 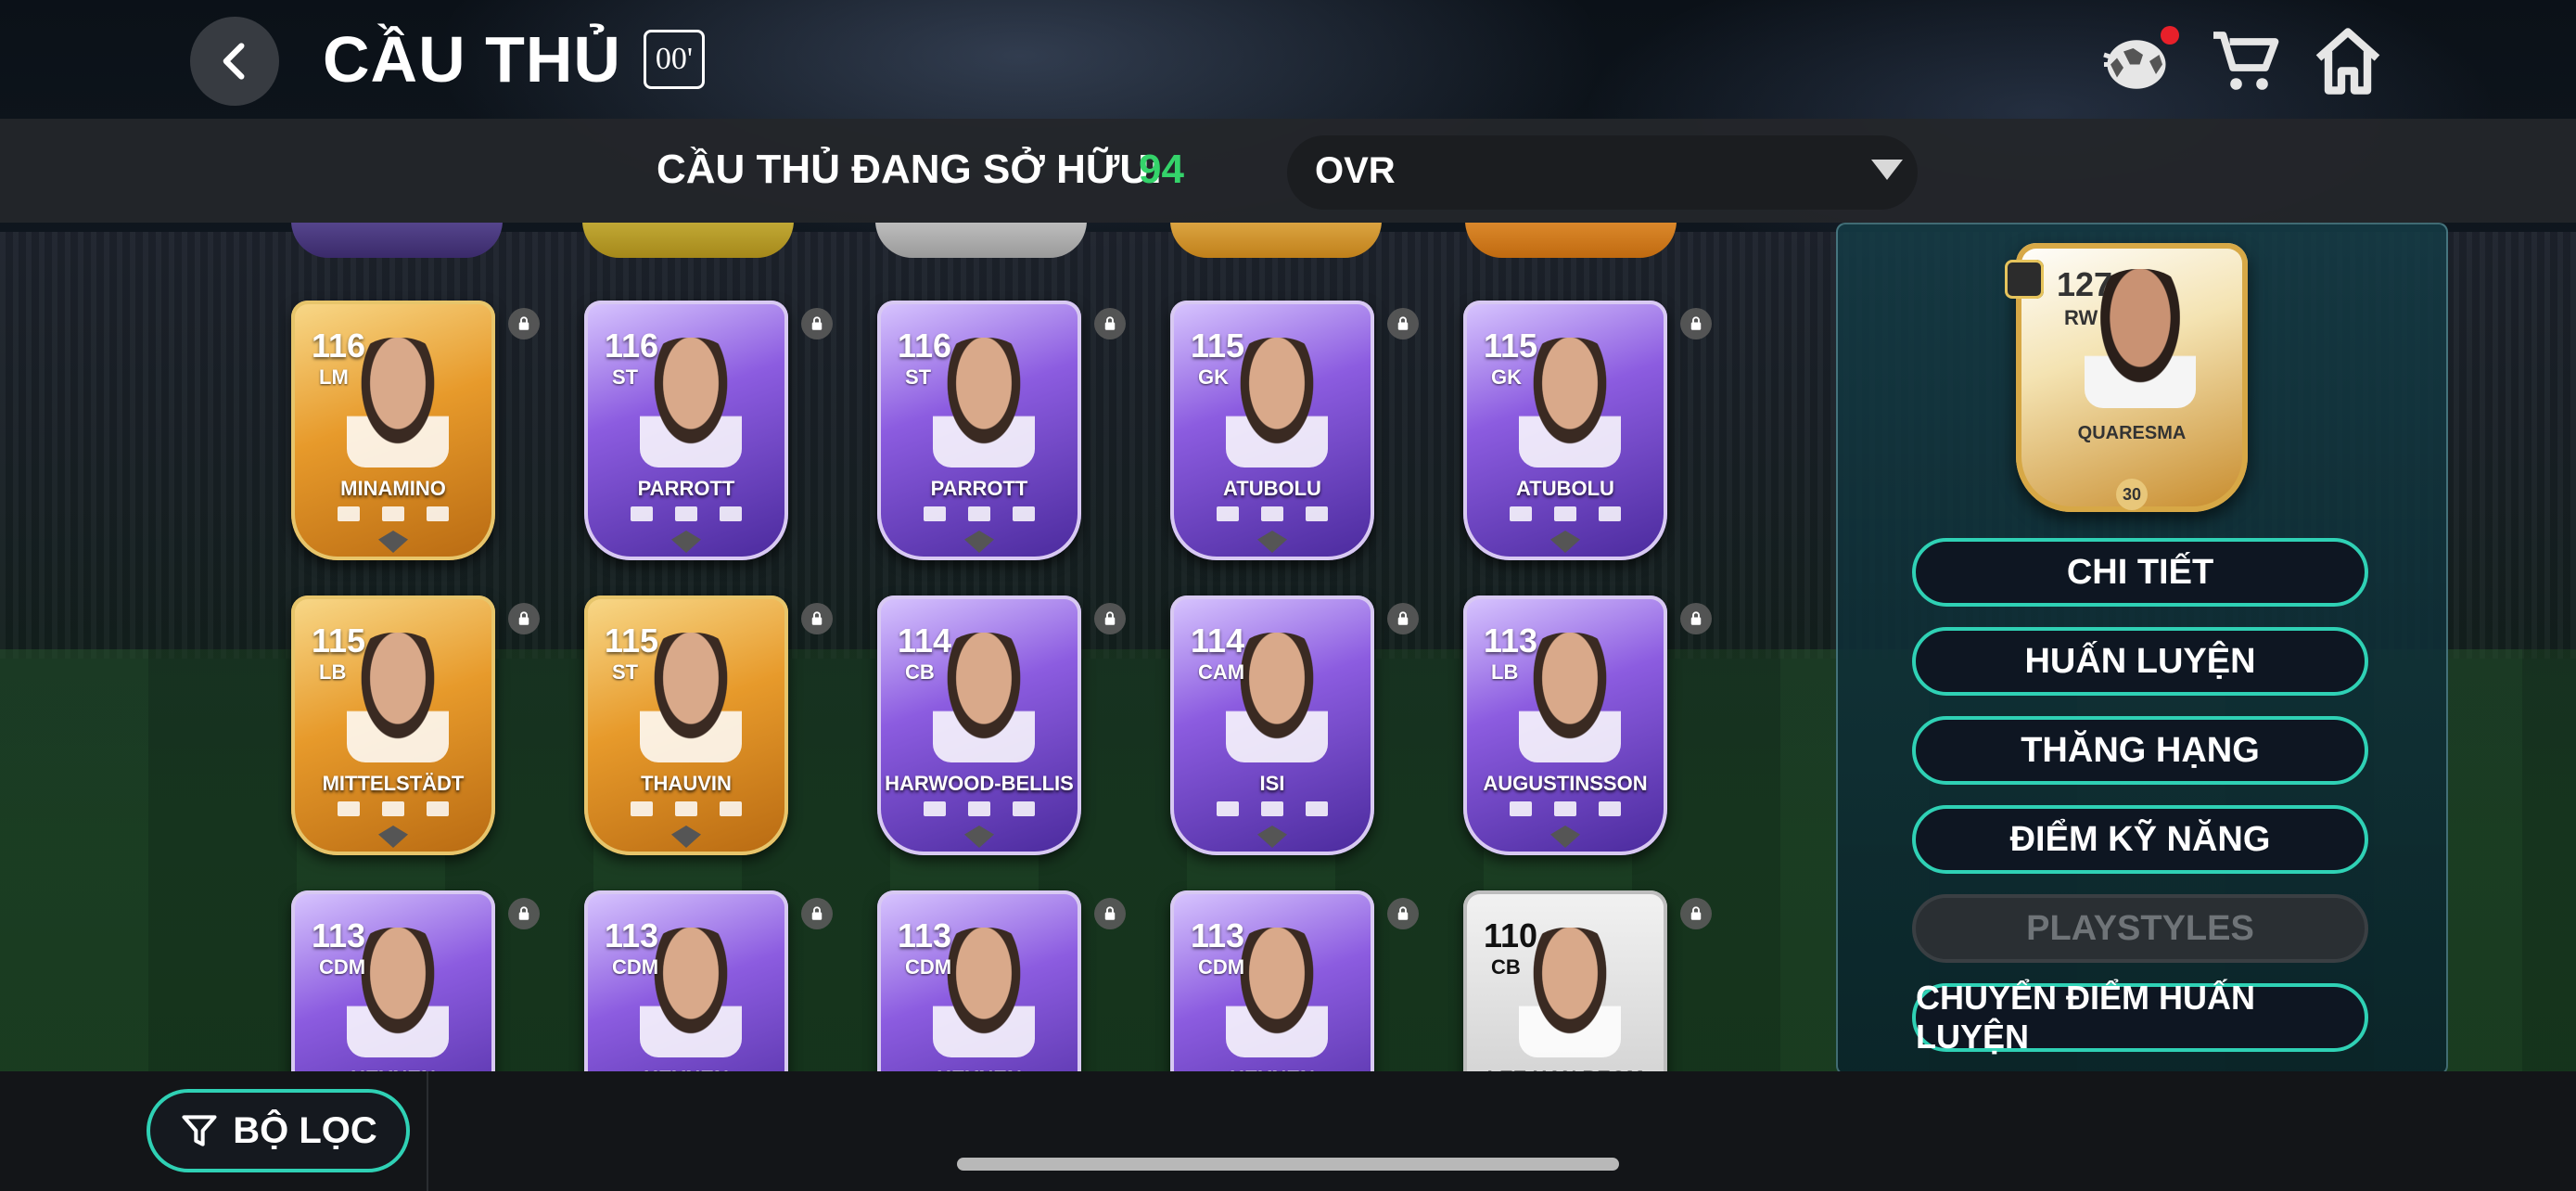 I want to click on back-icon, so click(x=234, y=61).